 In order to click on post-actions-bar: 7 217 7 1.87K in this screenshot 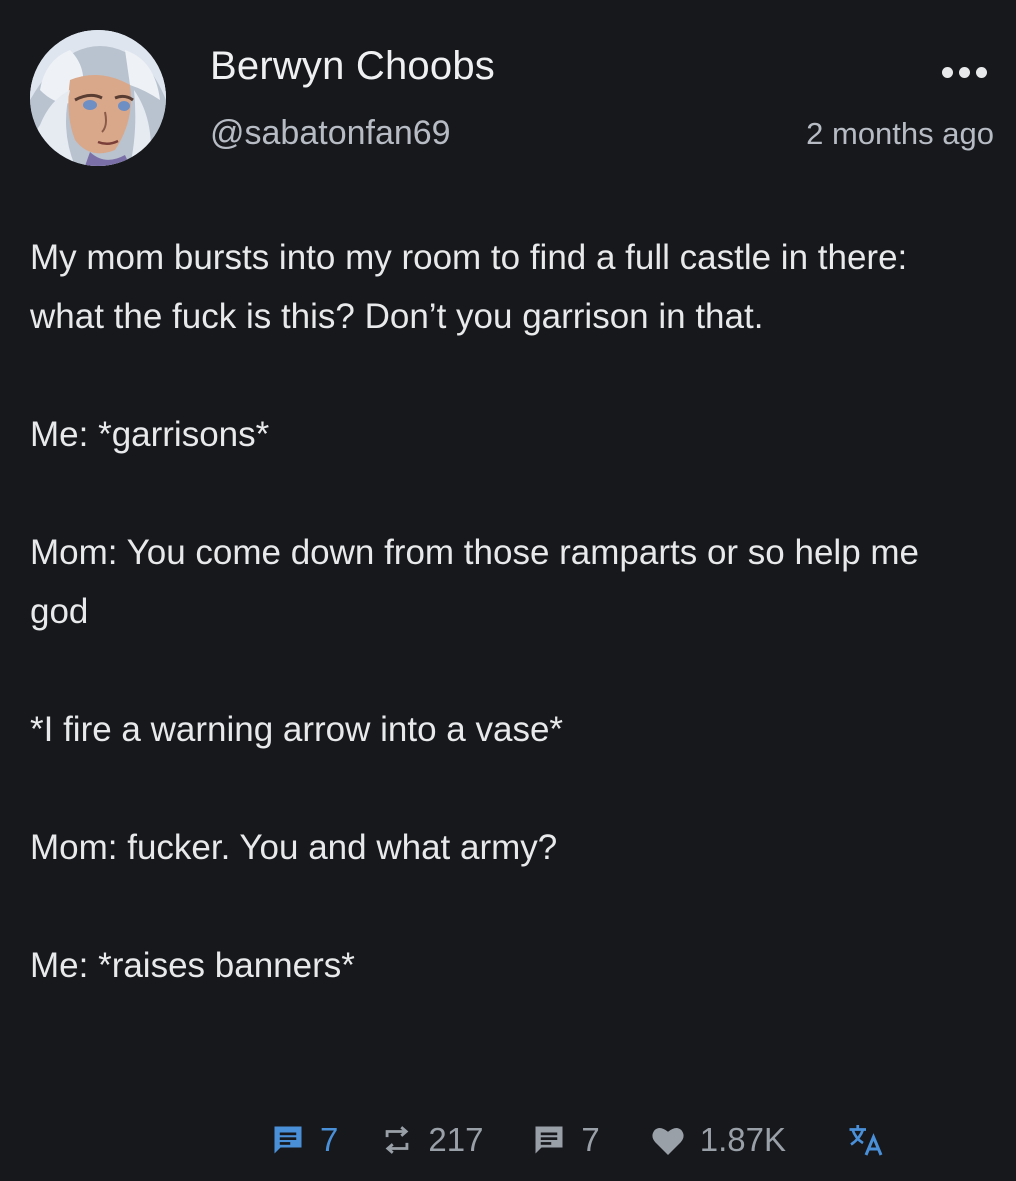, I will do `click(578, 1140)`.